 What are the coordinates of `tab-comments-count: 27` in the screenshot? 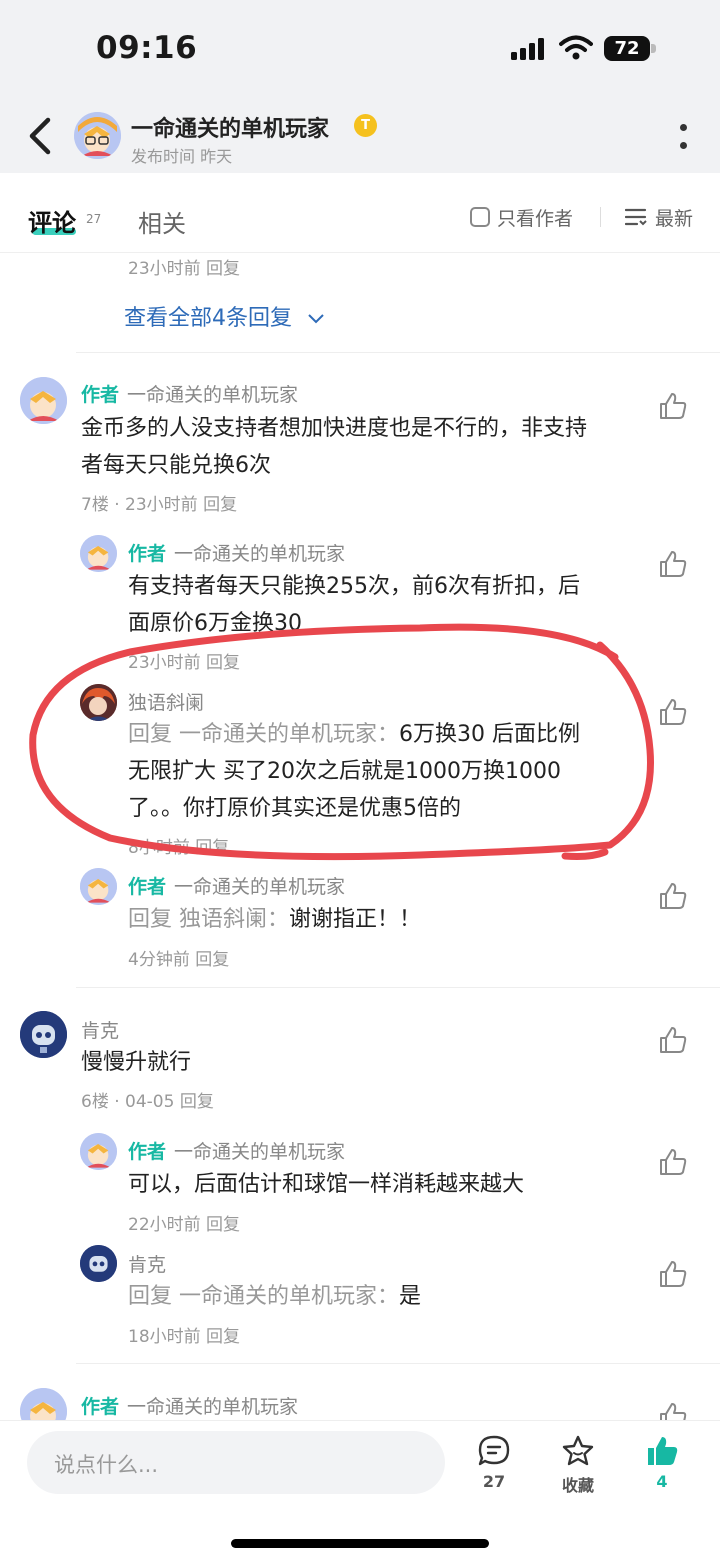 It's located at (94, 219).